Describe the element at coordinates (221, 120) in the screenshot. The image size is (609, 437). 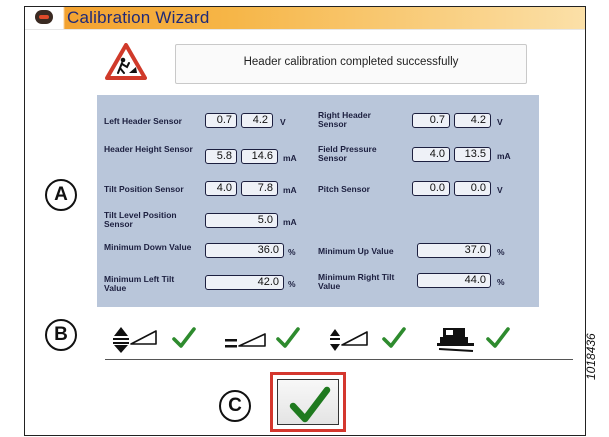
I see `left-header-sensor-value-1: 0.7` at that location.